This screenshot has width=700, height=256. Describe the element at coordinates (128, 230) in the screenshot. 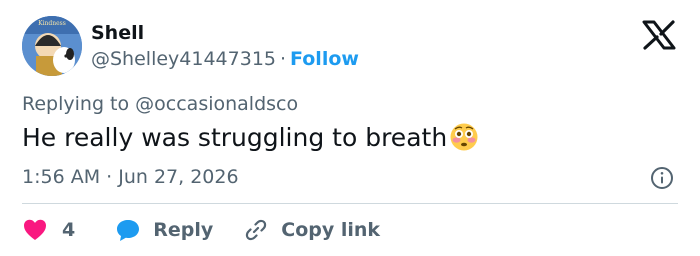

I see `reply-bubble-icon` at that location.